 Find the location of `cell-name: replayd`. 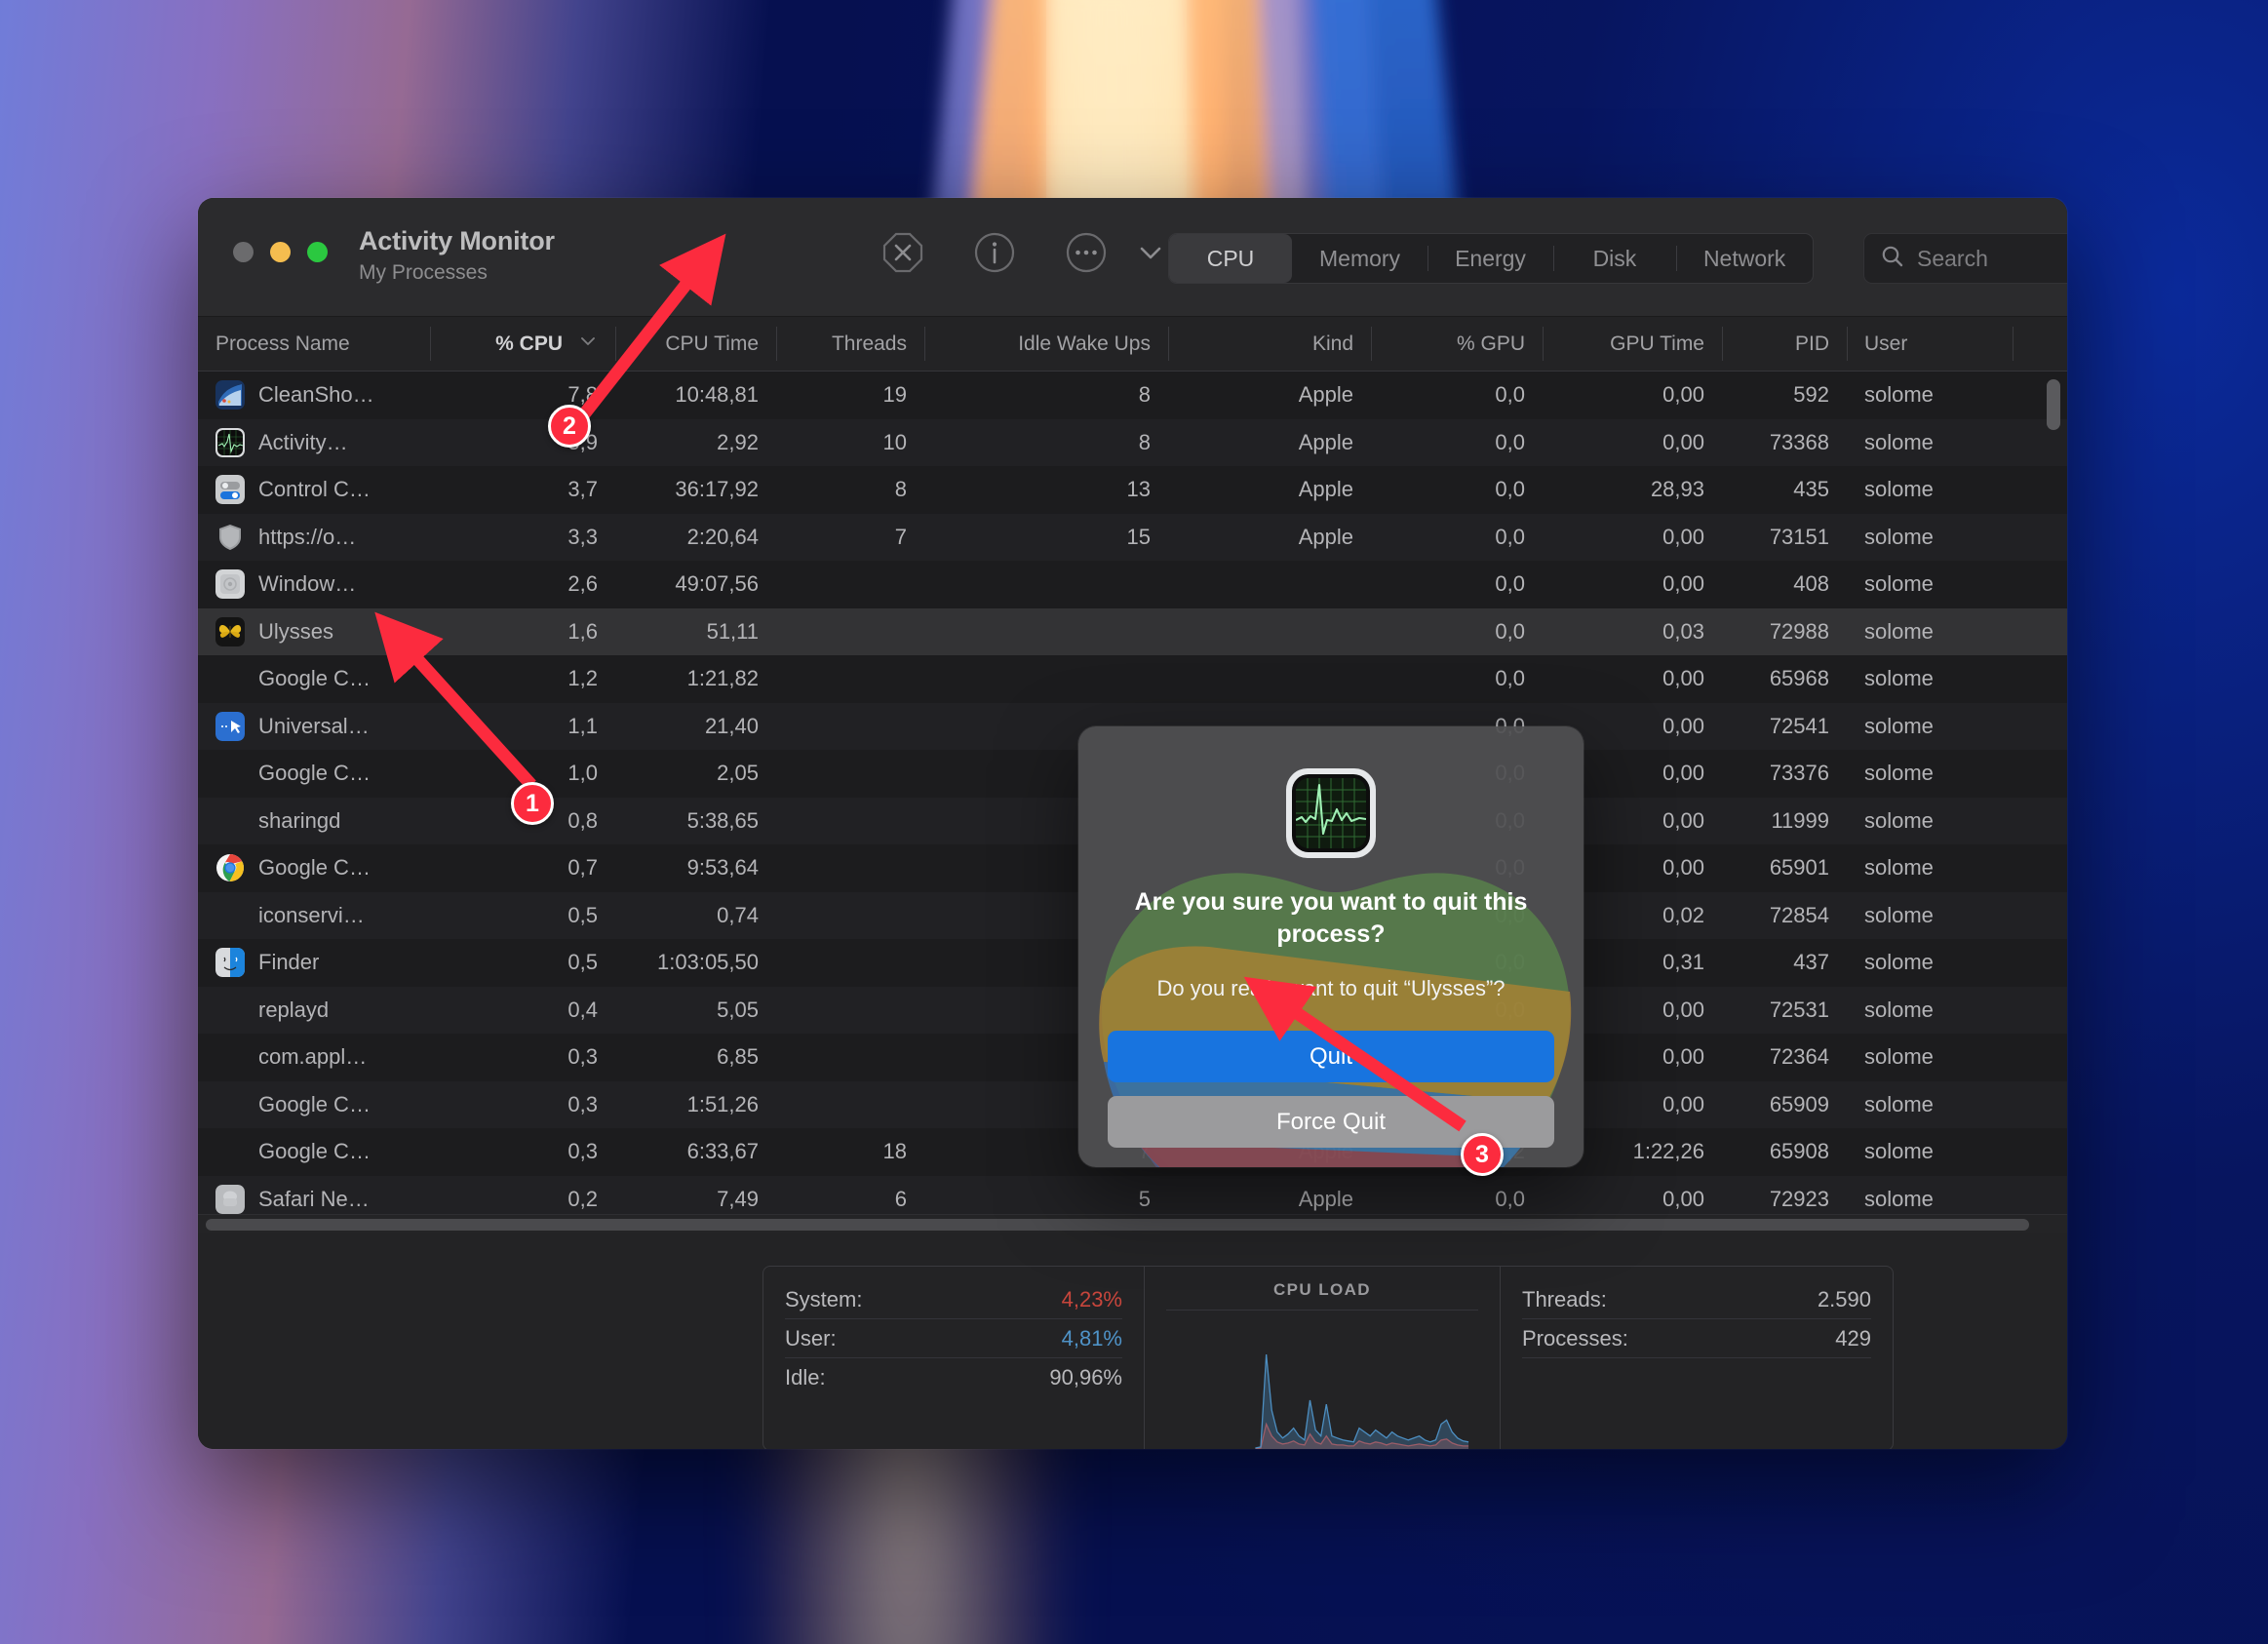

cell-name: replayd is located at coordinates (314, 1011).